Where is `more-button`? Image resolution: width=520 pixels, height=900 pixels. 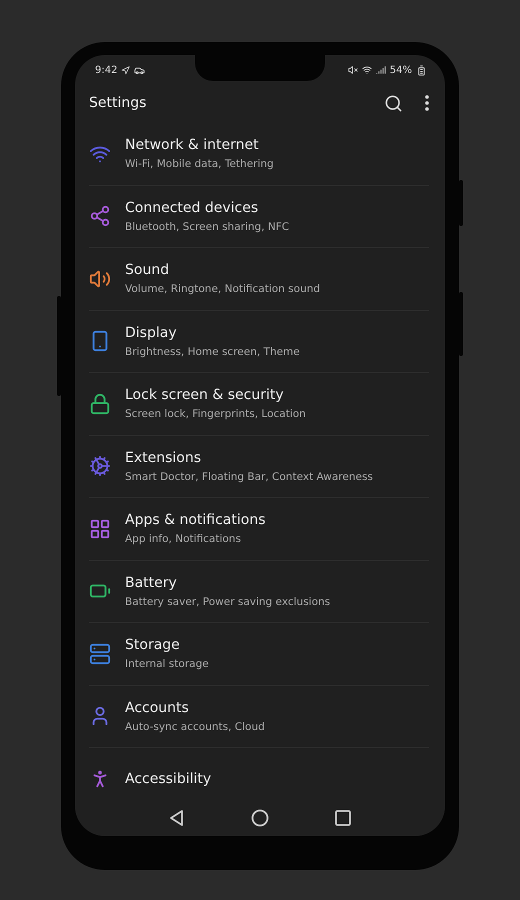
more-button is located at coordinates (427, 103).